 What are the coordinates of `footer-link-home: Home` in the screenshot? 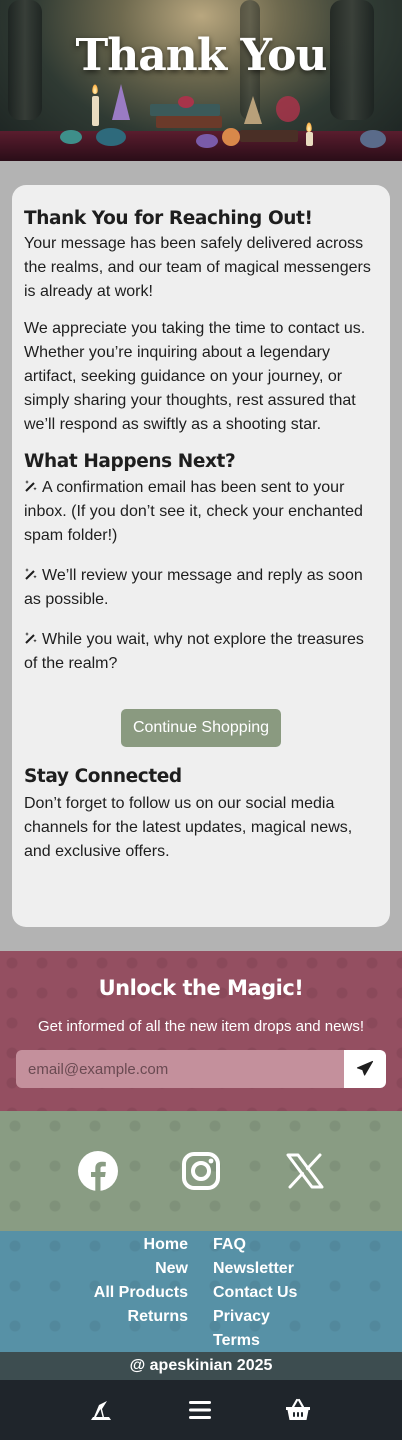 It's located at (141, 1245).